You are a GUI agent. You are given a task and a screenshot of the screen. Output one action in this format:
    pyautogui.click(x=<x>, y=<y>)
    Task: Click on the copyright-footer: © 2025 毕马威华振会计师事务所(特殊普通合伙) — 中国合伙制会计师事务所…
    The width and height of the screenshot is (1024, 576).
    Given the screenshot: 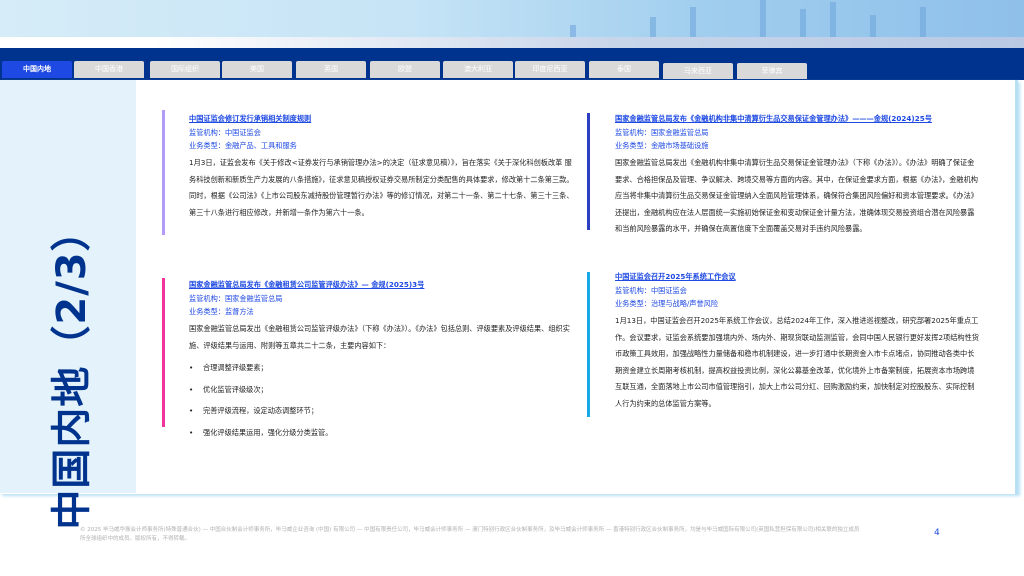 What is the action you would take?
    pyautogui.click(x=470, y=534)
    